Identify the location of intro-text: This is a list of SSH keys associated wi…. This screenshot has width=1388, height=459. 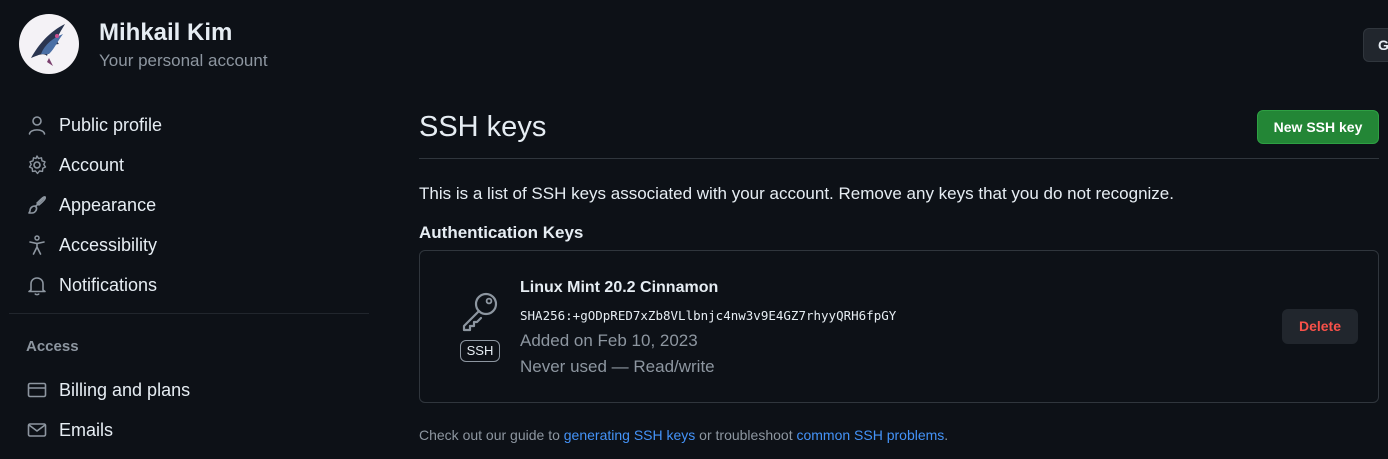
(796, 193).